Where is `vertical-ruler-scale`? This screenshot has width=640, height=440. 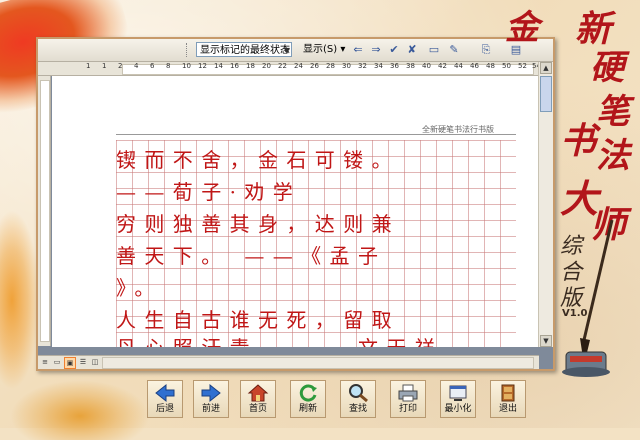 vertical-ruler-scale is located at coordinates (45, 211).